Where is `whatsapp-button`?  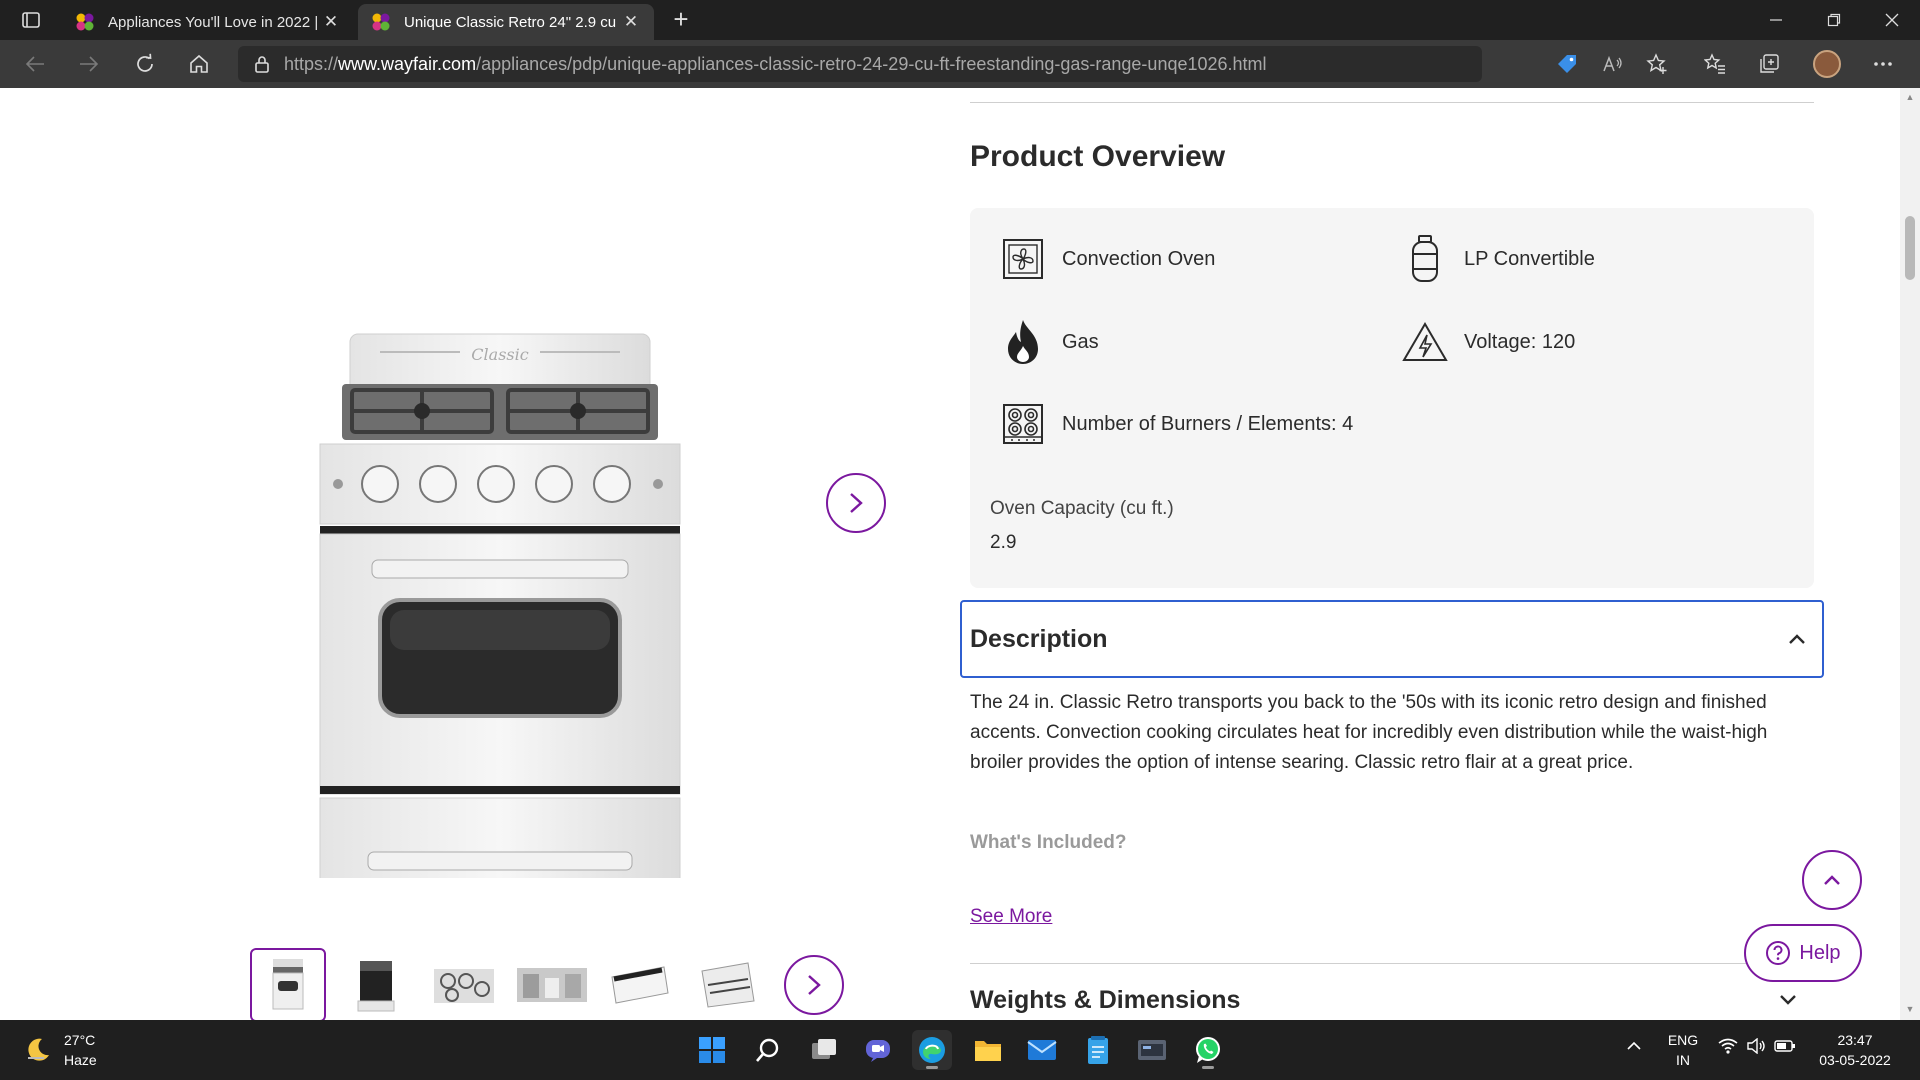
whatsapp-button is located at coordinates (1208, 1050).